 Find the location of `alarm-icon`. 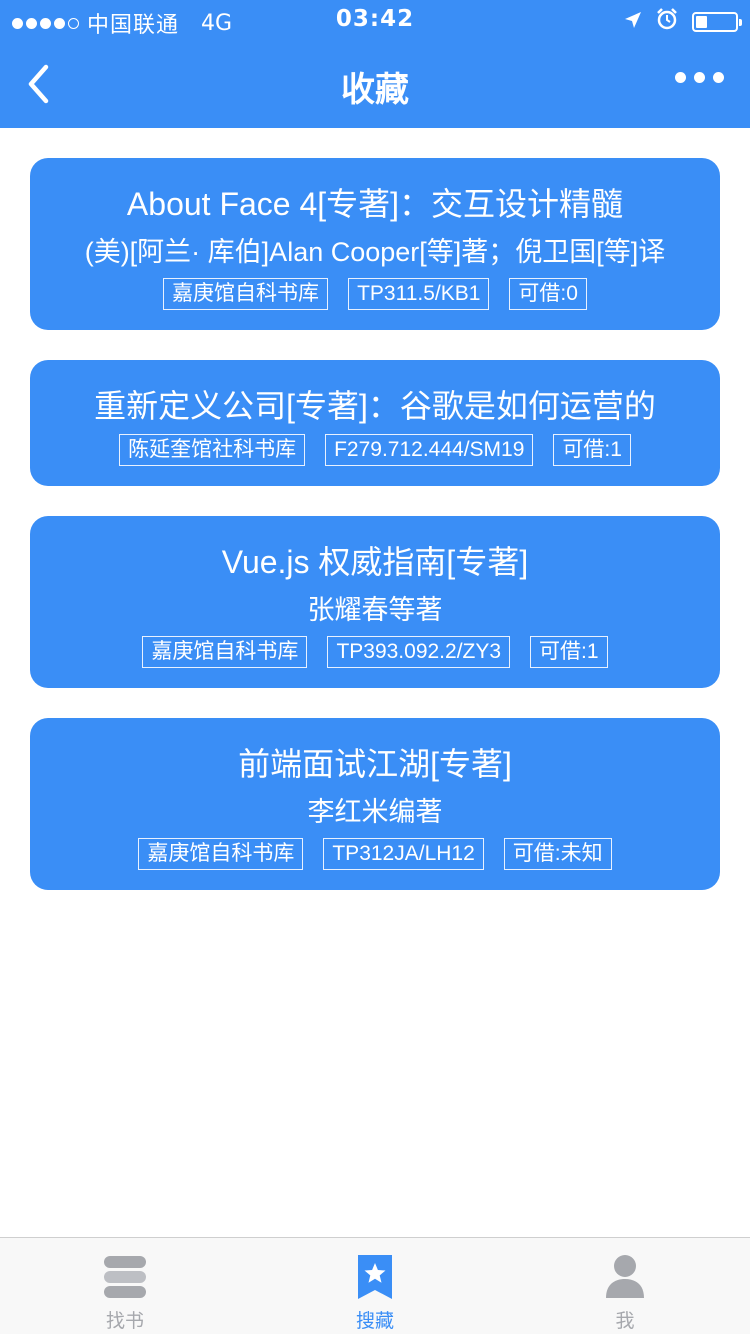

alarm-icon is located at coordinates (667, 22).